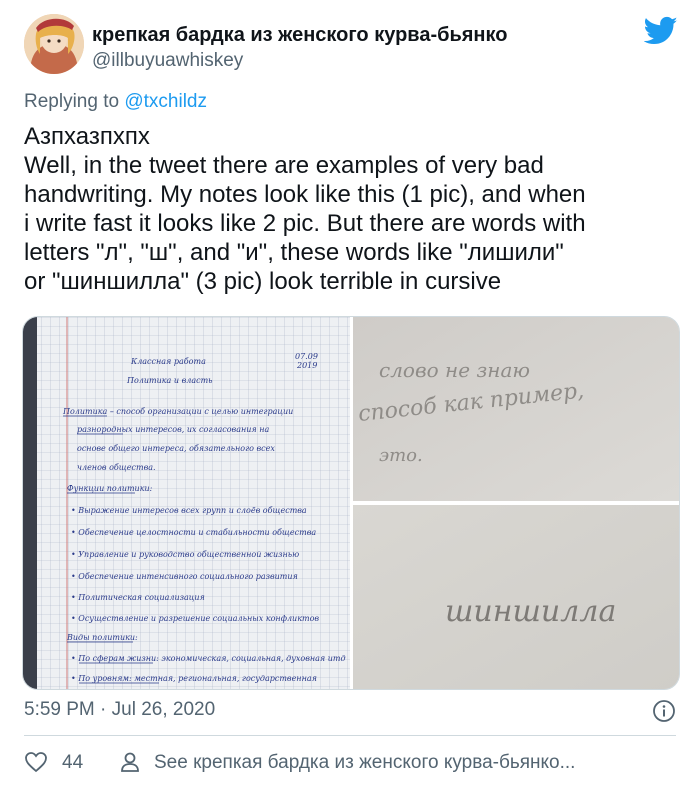 The height and width of the screenshot is (789, 700). I want to click on note-line: • Политическая социализация, so click(138, 597).